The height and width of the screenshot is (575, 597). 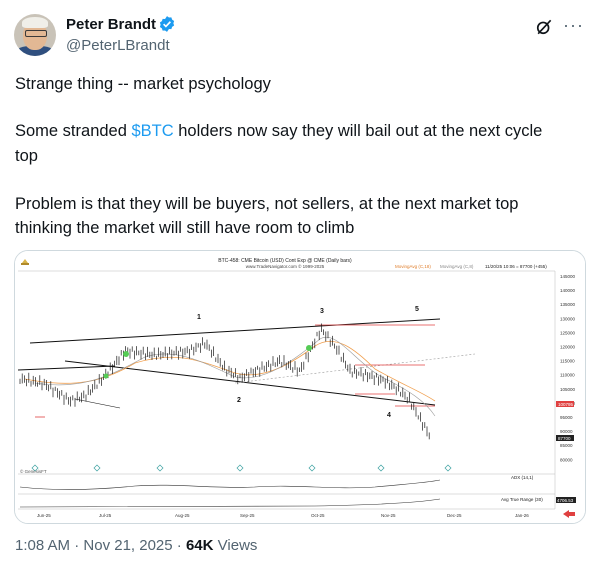 What do you see at coordinates (516, 266) in the screenshot?
I see `legend-quote: 11/20/25 10:06 = 87700 (+455)` at bounding box center [516, 266].